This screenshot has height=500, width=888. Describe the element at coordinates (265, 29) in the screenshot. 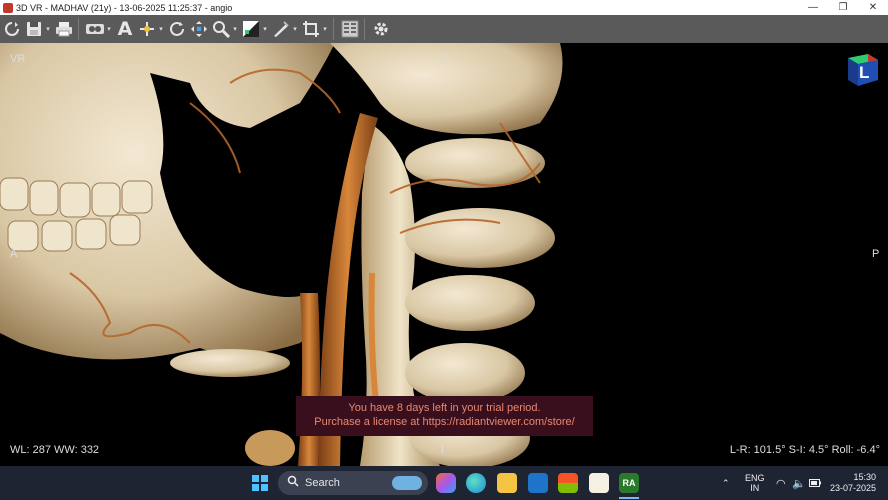

I see `window-level-dropdown-icon: ▾` at that location.